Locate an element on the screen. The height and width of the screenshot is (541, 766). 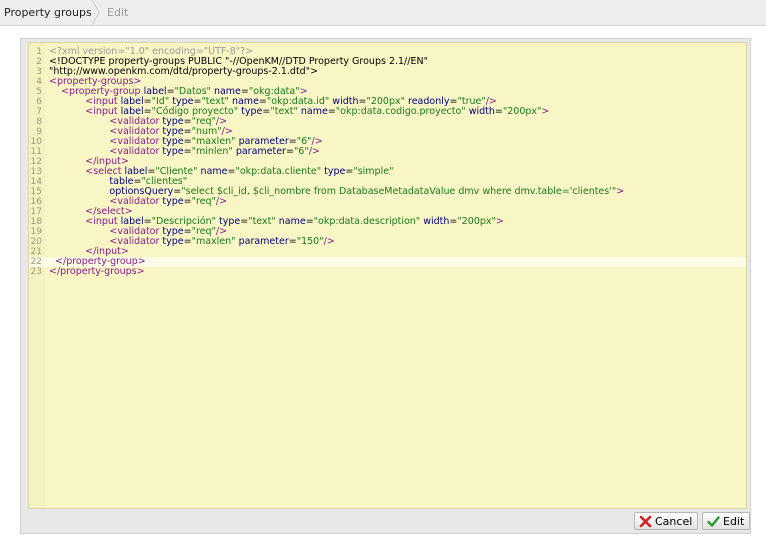
line-number: 14 is located at coordinates (36, 182).